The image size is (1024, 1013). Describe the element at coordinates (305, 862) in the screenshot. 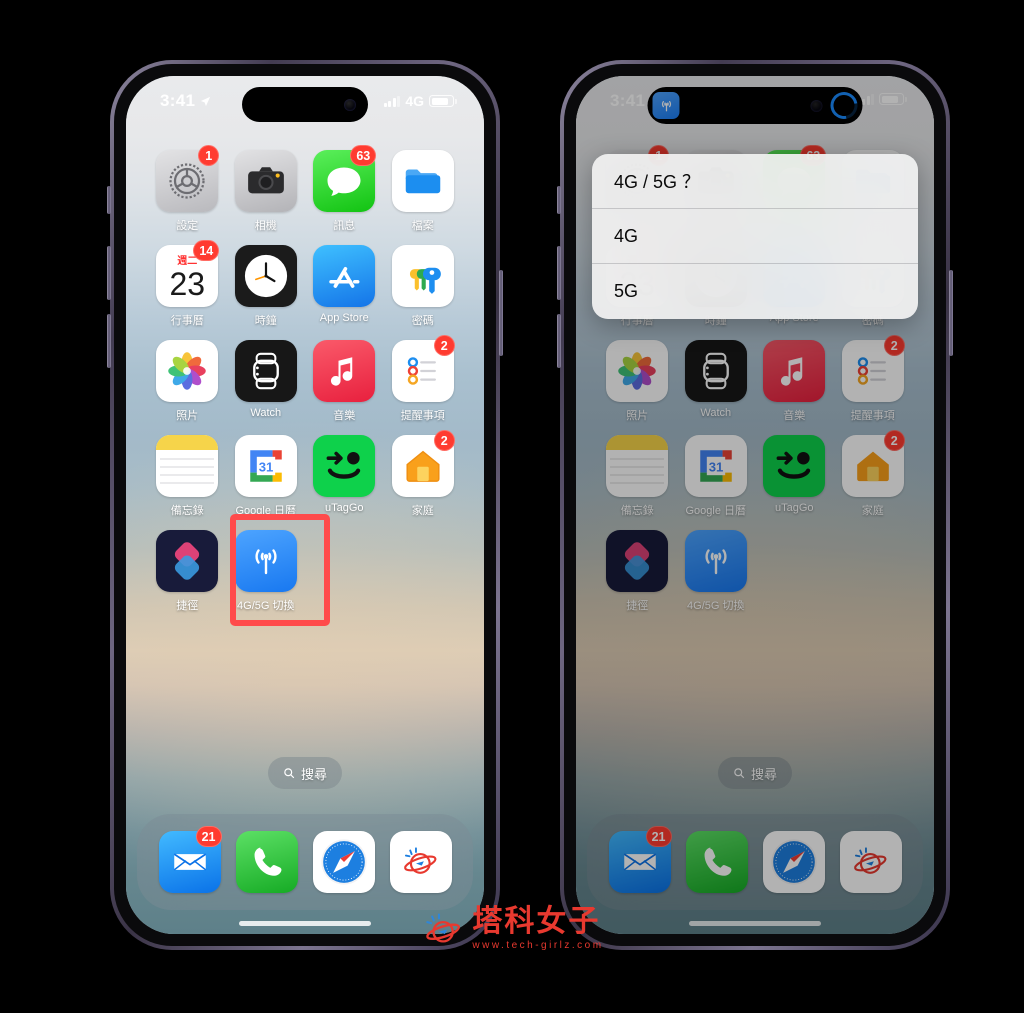

I see `dock-left: 21` at that location.